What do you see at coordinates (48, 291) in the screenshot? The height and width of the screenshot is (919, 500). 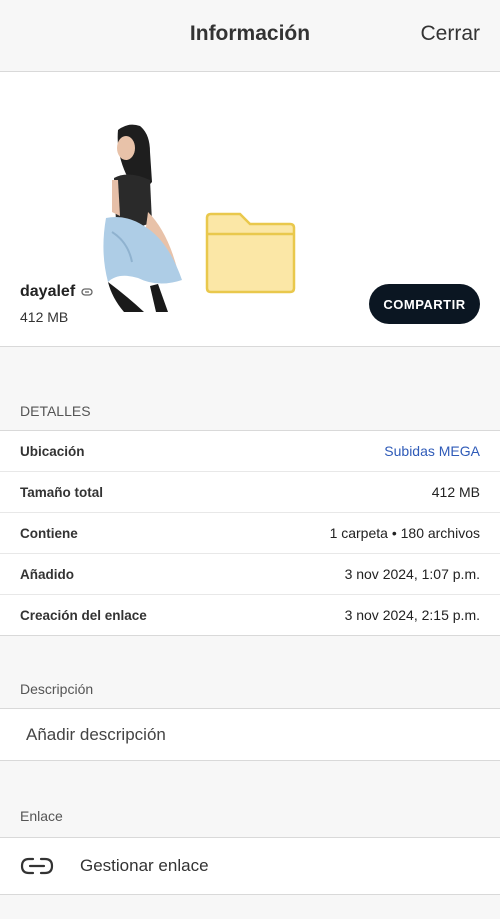 I see `file-name-text: dayalef` at bounding box center [48, 291].